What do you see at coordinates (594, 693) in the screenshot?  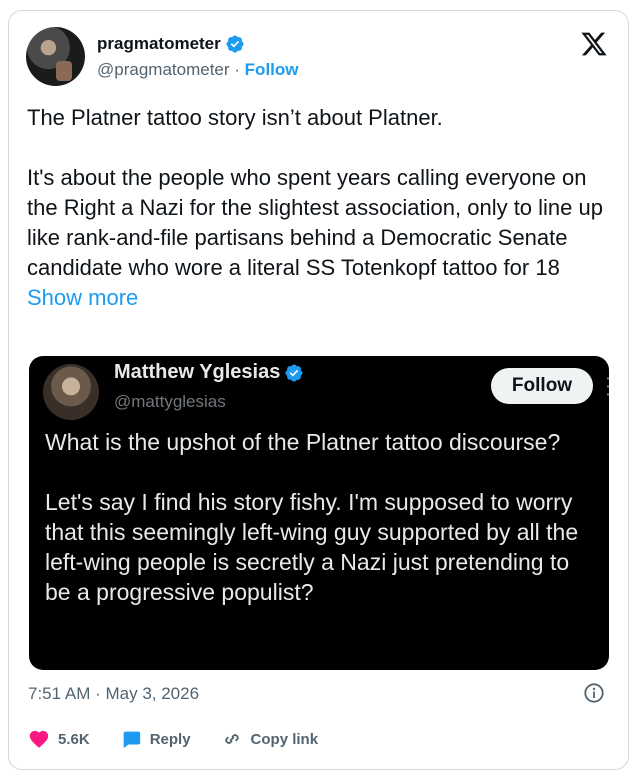 I see `info-icon` at bounding box center [594, 693].